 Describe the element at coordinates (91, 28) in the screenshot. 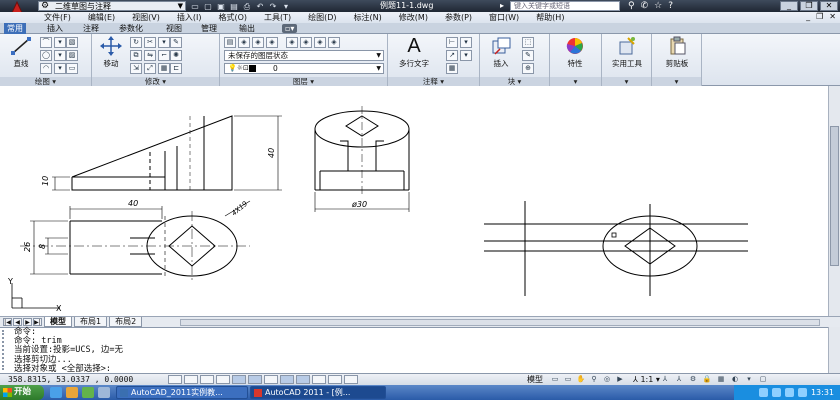

I see `tab-annotate: 注释` at that location.